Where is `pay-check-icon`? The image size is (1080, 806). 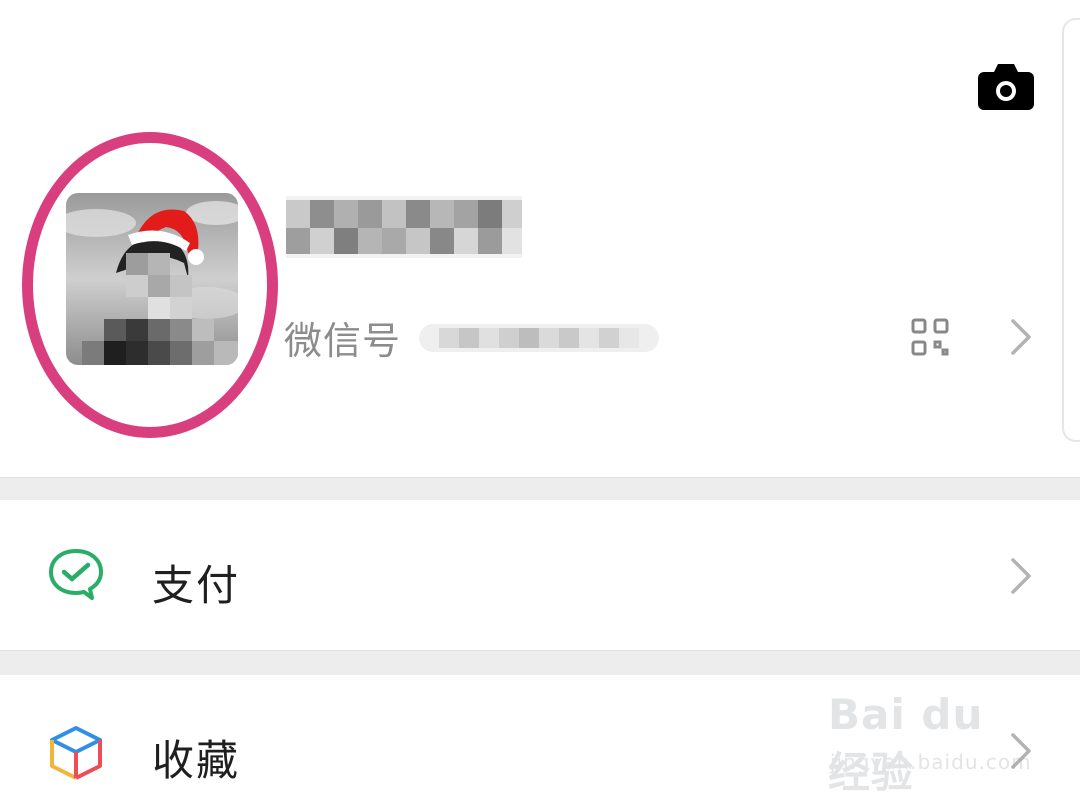 pay-check-icon is located at coordinates (76, 574).